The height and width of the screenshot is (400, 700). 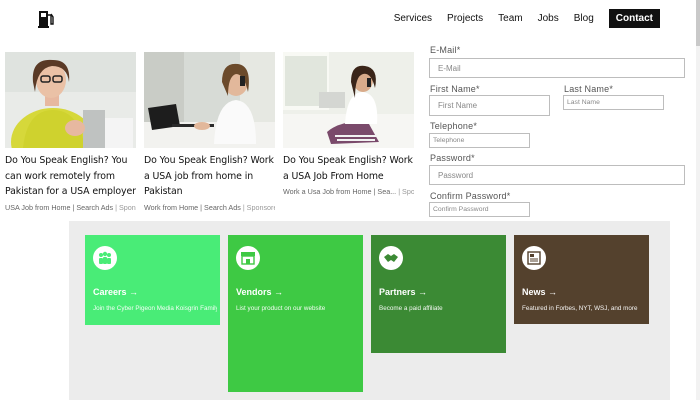 What do you see at coordinates (454, 126) in the screenshot?
I see `telephone-label: Telephone*` at bounding box center [454, 126].